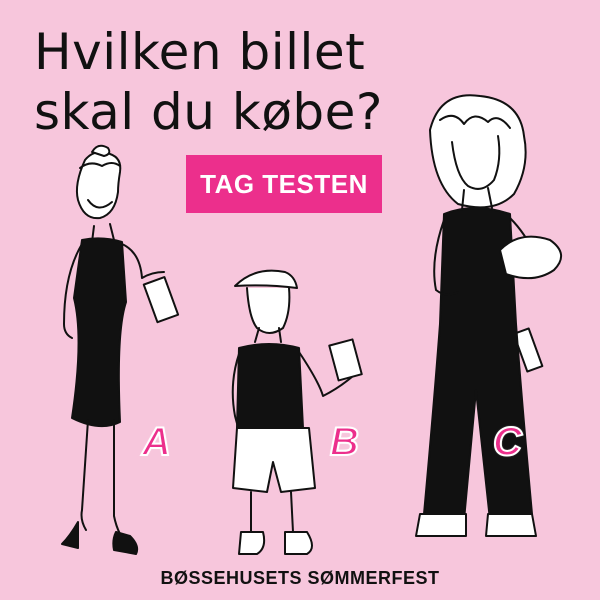 The width and height of the screenshot is (600, 600). I want to click on headline-line-1: Hvilken billet, so click(200, 52).